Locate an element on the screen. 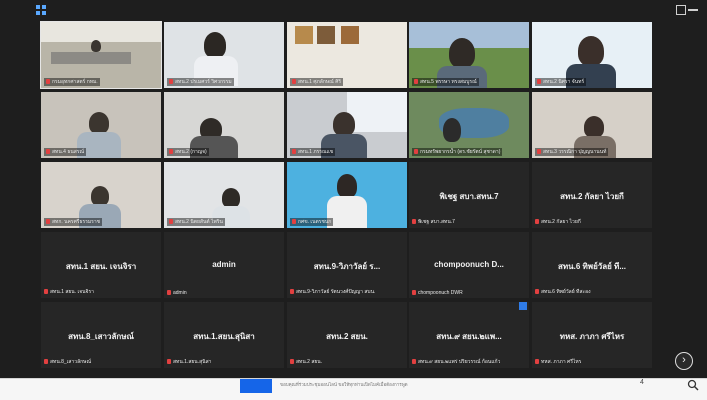 This screenshot has width=707, height=400. participant-label-text: สทน.2 นิตยสันต์ ไพริน is located at coordinates (199, 222).